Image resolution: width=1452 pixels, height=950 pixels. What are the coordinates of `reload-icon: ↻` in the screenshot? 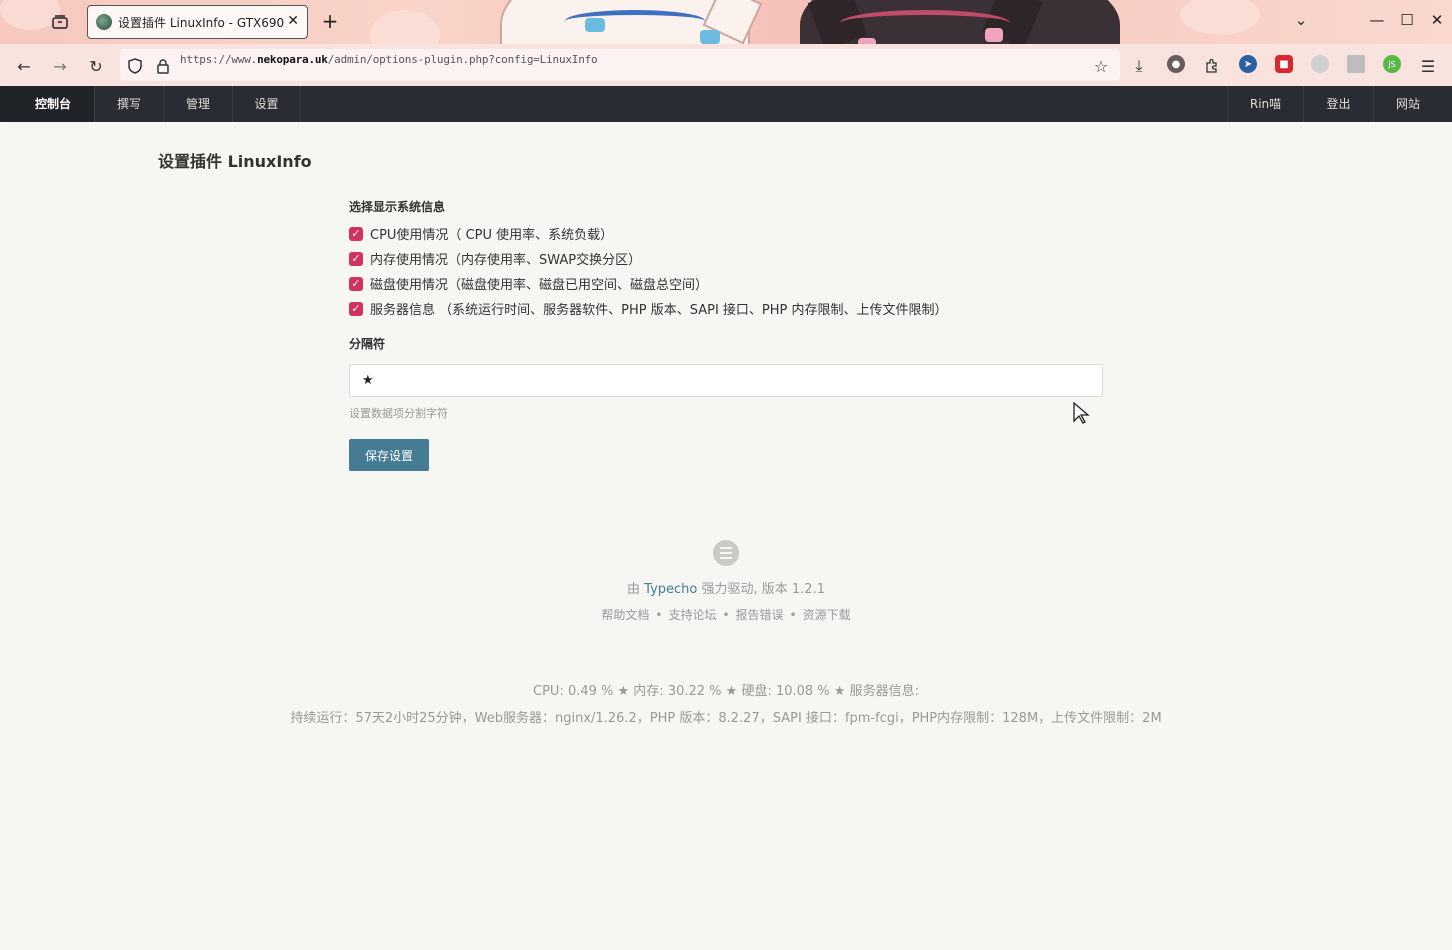 It's located at (96, 66).